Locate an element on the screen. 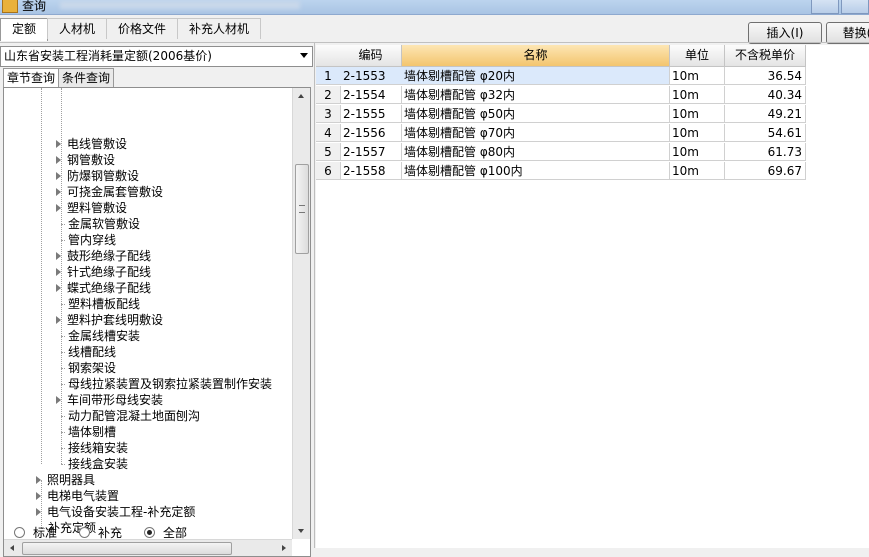 The image size is (869, 557). tab-chapter-query: 章节查询 is located at coordinates (31, 78).